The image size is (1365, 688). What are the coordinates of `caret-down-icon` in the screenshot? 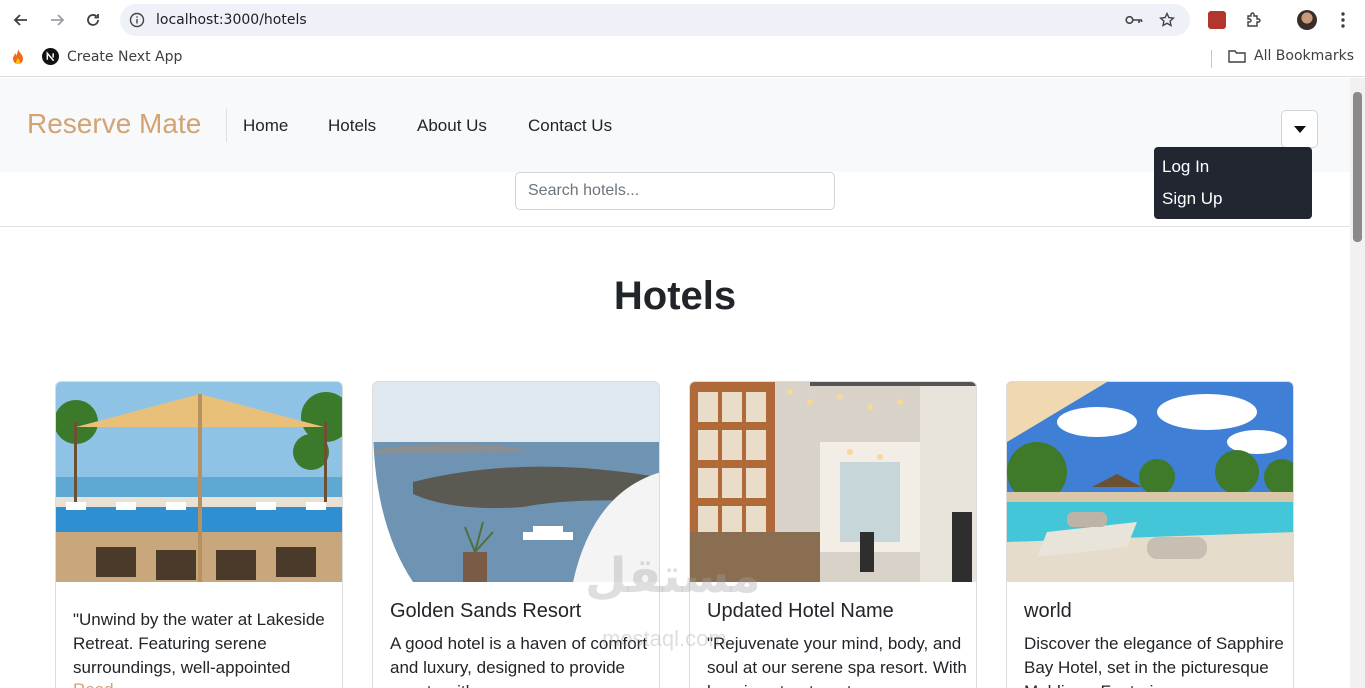 It's located at (1299, 129).